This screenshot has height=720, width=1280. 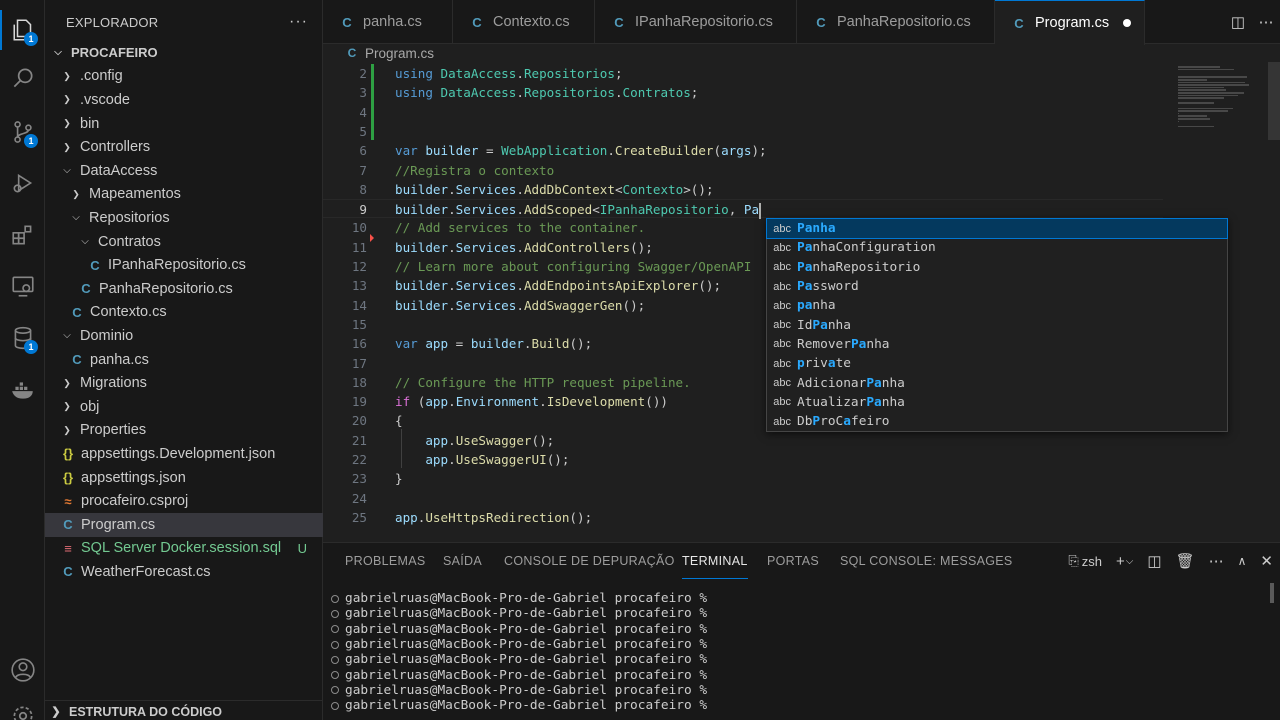 I want to click on suggestion-item: abc Id Pa nha, so click(x=997, y=325).